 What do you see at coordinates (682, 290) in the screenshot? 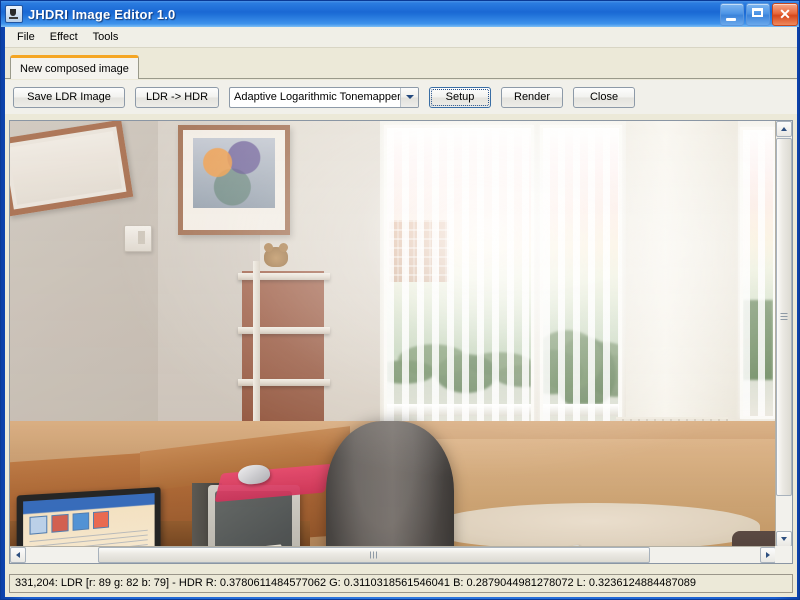
I see `photo-curtain-panel` at bounding box center [682, 290].